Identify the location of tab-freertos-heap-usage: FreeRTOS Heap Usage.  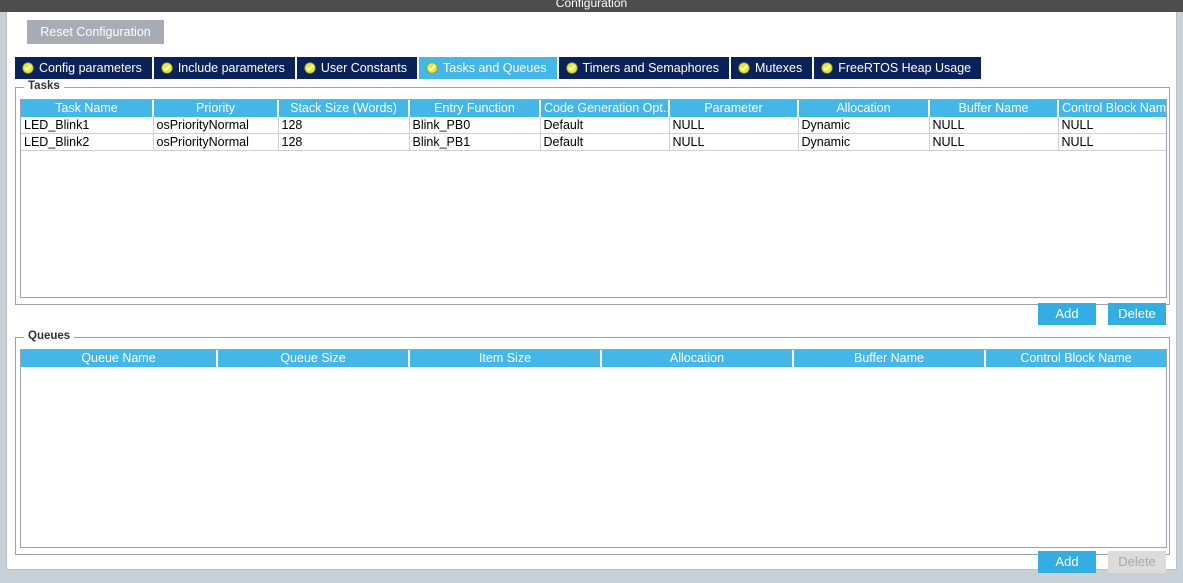
(898, 68).